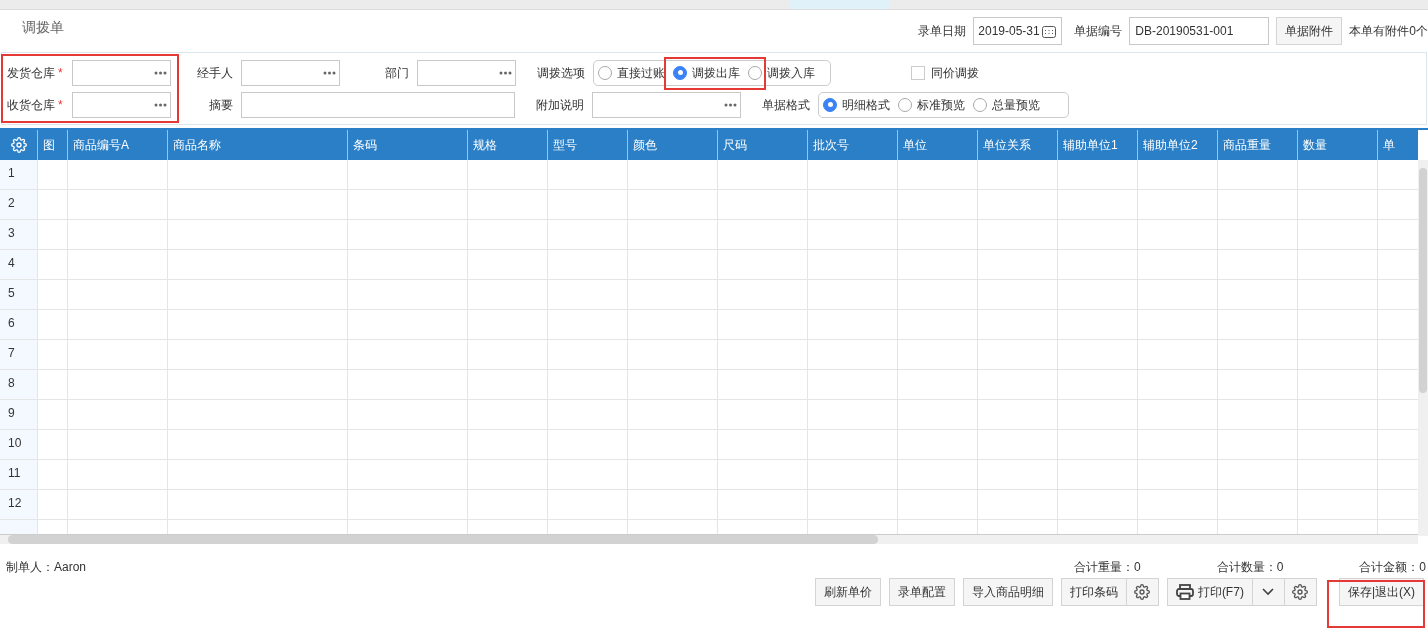  I want to click on date-field: 2019-05-31, so click(1018, 31).